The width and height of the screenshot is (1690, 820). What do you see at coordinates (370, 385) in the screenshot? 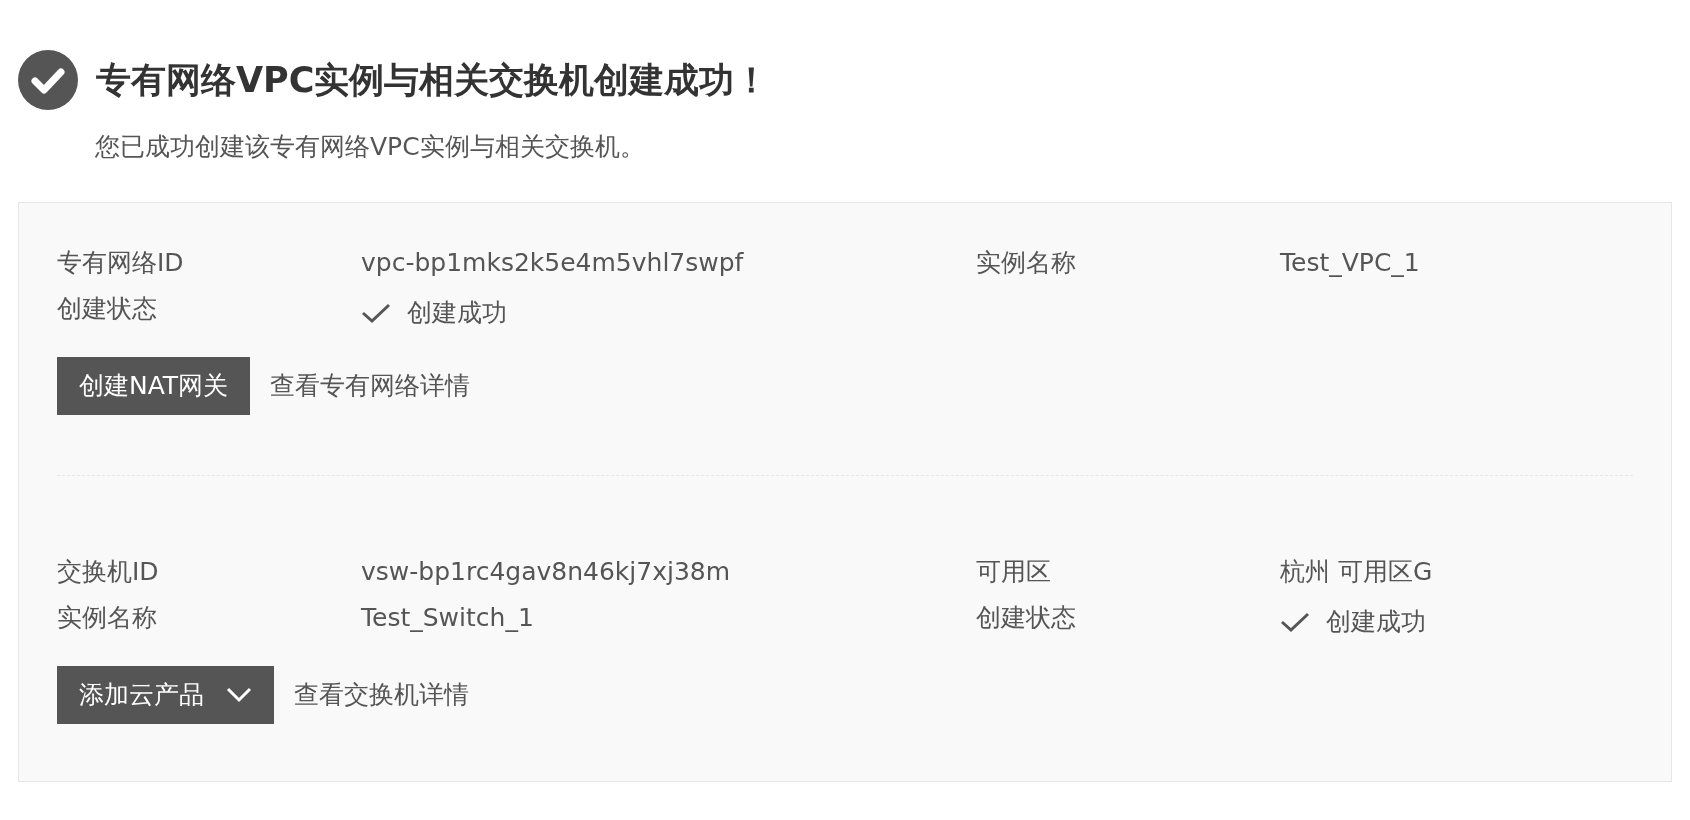
I see `details-link: 查看专有网络详情` at bounding box center [370, 385].